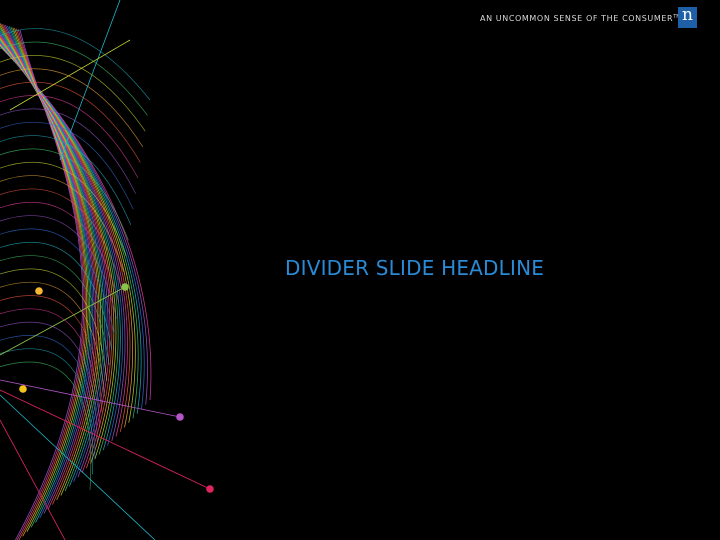 The image size is (720, 540). I want to click on brand-tagline: AN UNCOMMON SENSE OF THE CONSUMERTM, so click(580, 18).